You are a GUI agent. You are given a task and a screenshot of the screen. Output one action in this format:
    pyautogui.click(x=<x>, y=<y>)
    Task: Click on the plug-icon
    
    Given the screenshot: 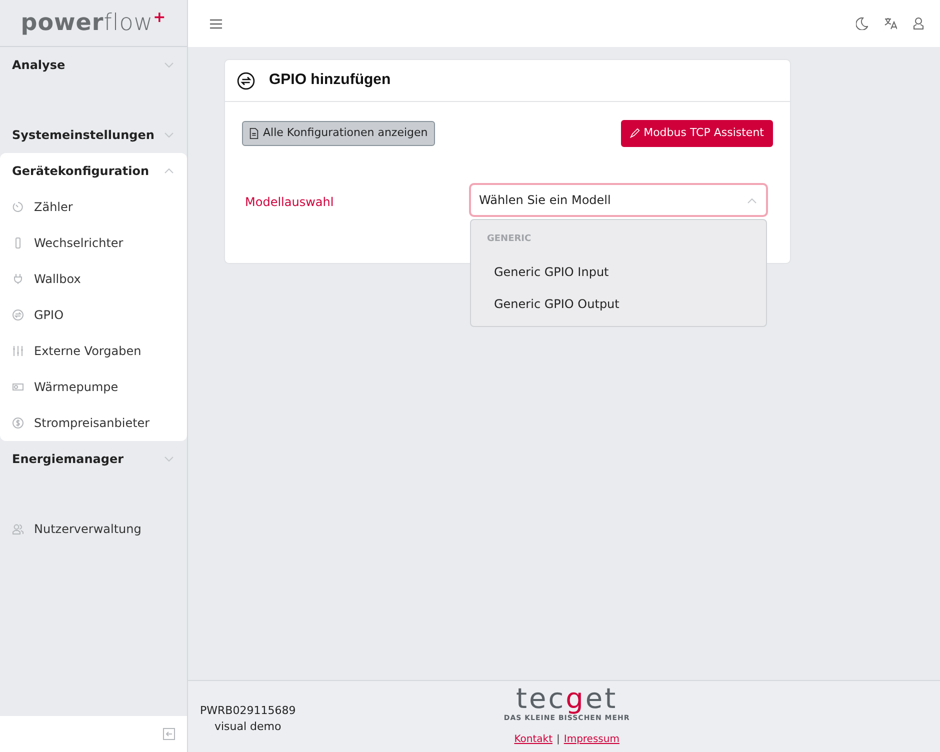 What is the action you would take?
    pyautogui.click(x=18, y=279)
    